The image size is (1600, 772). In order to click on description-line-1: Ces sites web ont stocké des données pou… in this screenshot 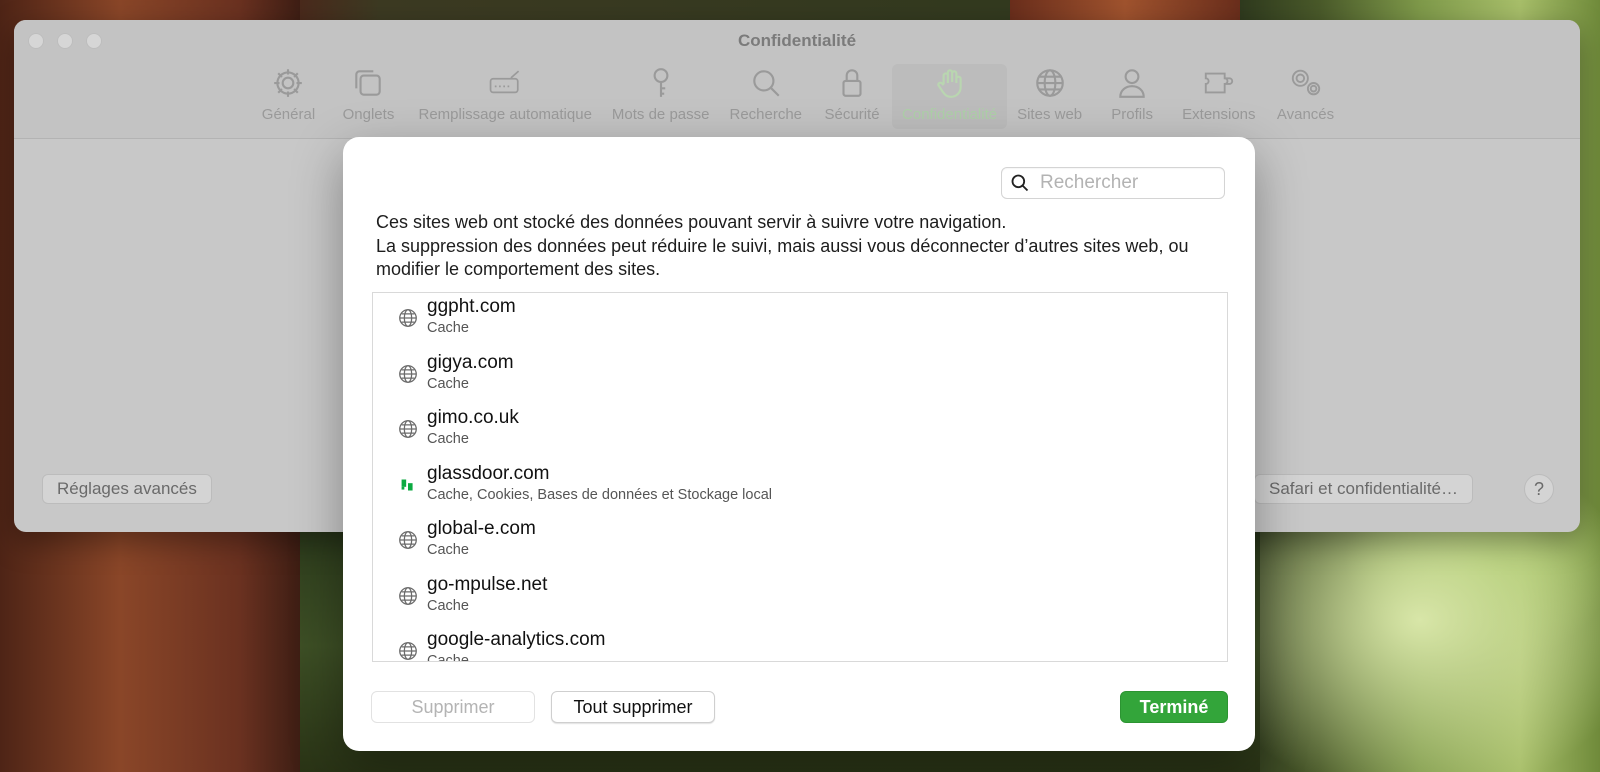, I will do `click(691, 222)`.